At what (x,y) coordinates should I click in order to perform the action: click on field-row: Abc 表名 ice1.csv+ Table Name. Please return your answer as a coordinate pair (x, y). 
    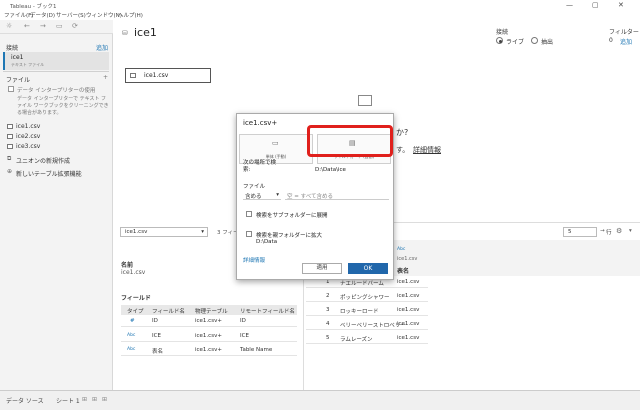
    Looking at the image, I should click on (209, 350).